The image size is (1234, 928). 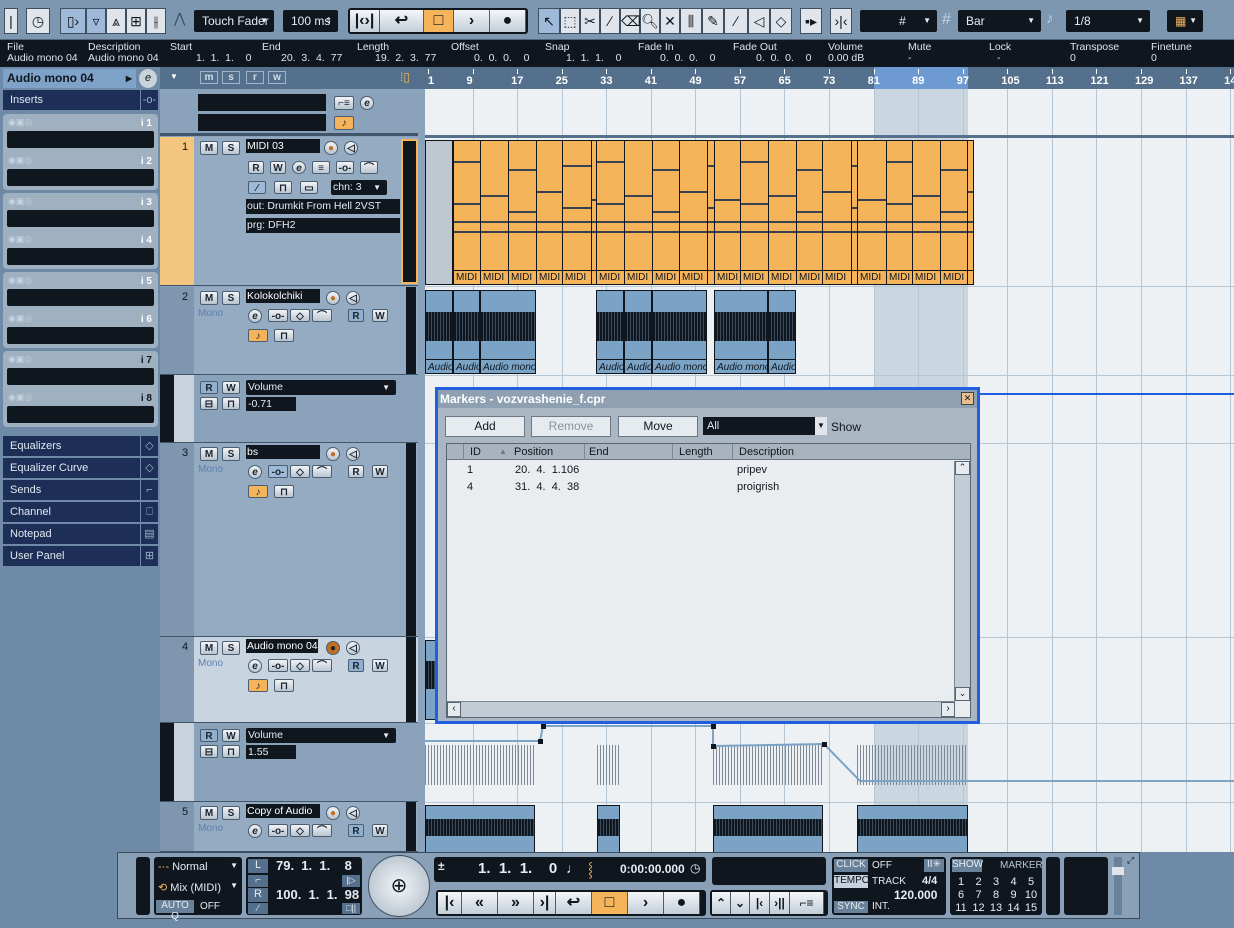 I want to click on show-markers-button: SHOW, so click(x=967, y=865).